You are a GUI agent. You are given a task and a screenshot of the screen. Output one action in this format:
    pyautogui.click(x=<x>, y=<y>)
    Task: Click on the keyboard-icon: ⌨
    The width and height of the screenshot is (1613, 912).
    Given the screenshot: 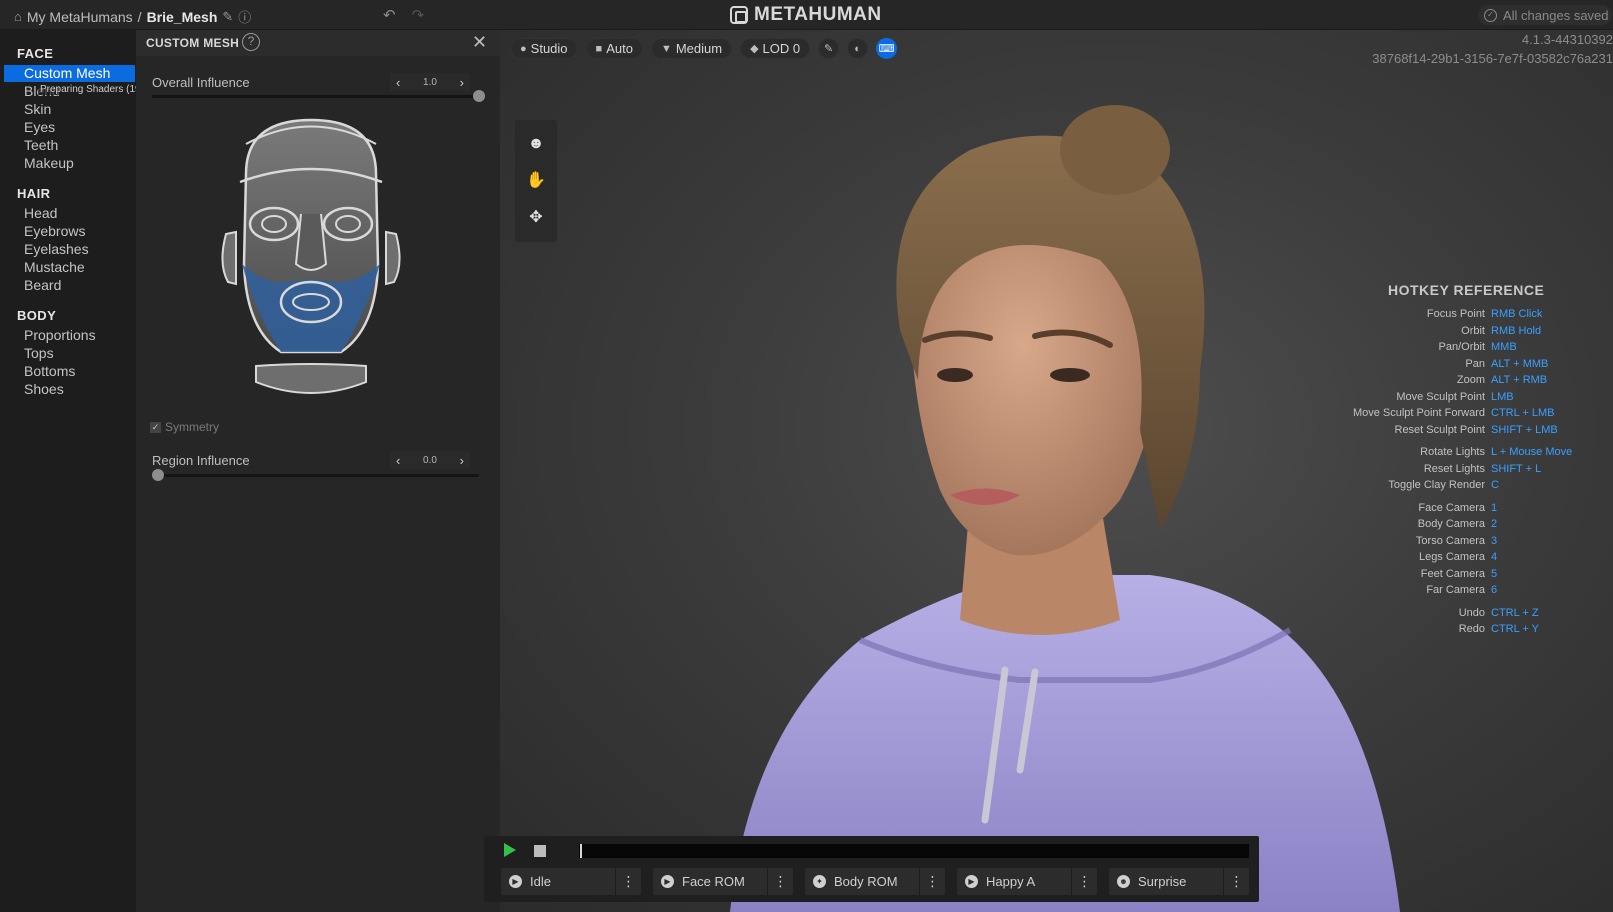 What is the action you would take?
    pyautogui.click(x=887, y=48)
    